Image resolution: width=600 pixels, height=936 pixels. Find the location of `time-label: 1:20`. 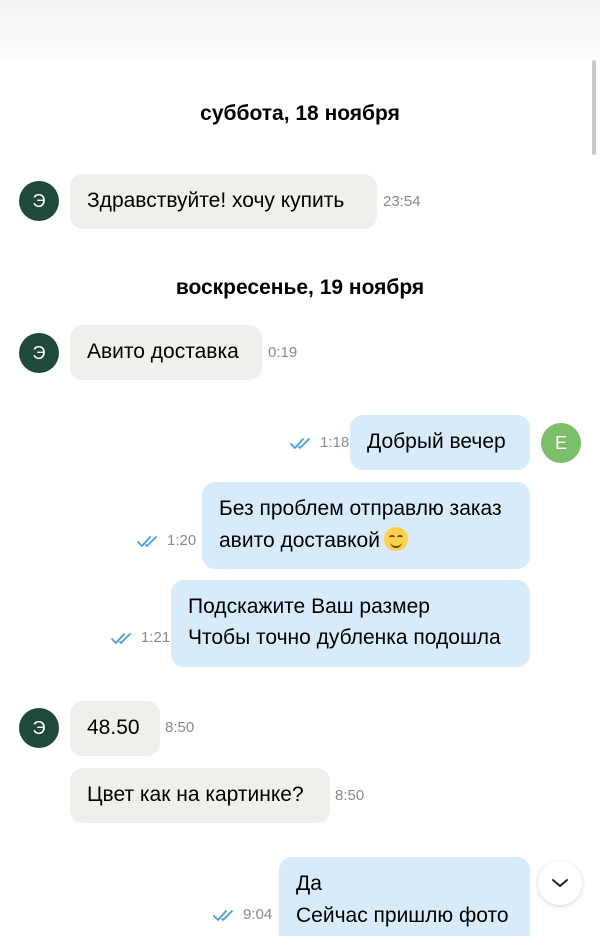

time-label: 1:20 is located at coordinates (182, 540).